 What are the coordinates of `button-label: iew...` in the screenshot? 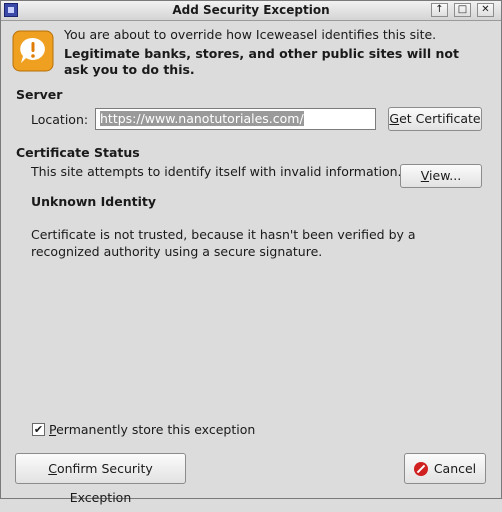 It's located at (445, 175).